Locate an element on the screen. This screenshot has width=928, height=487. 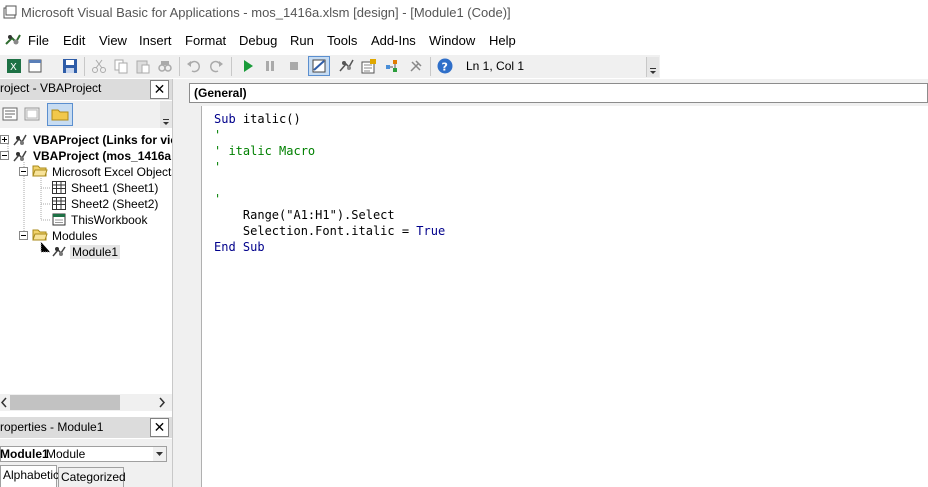
code-text: Selection.Font.italic = is located at coordinates (315, 231).